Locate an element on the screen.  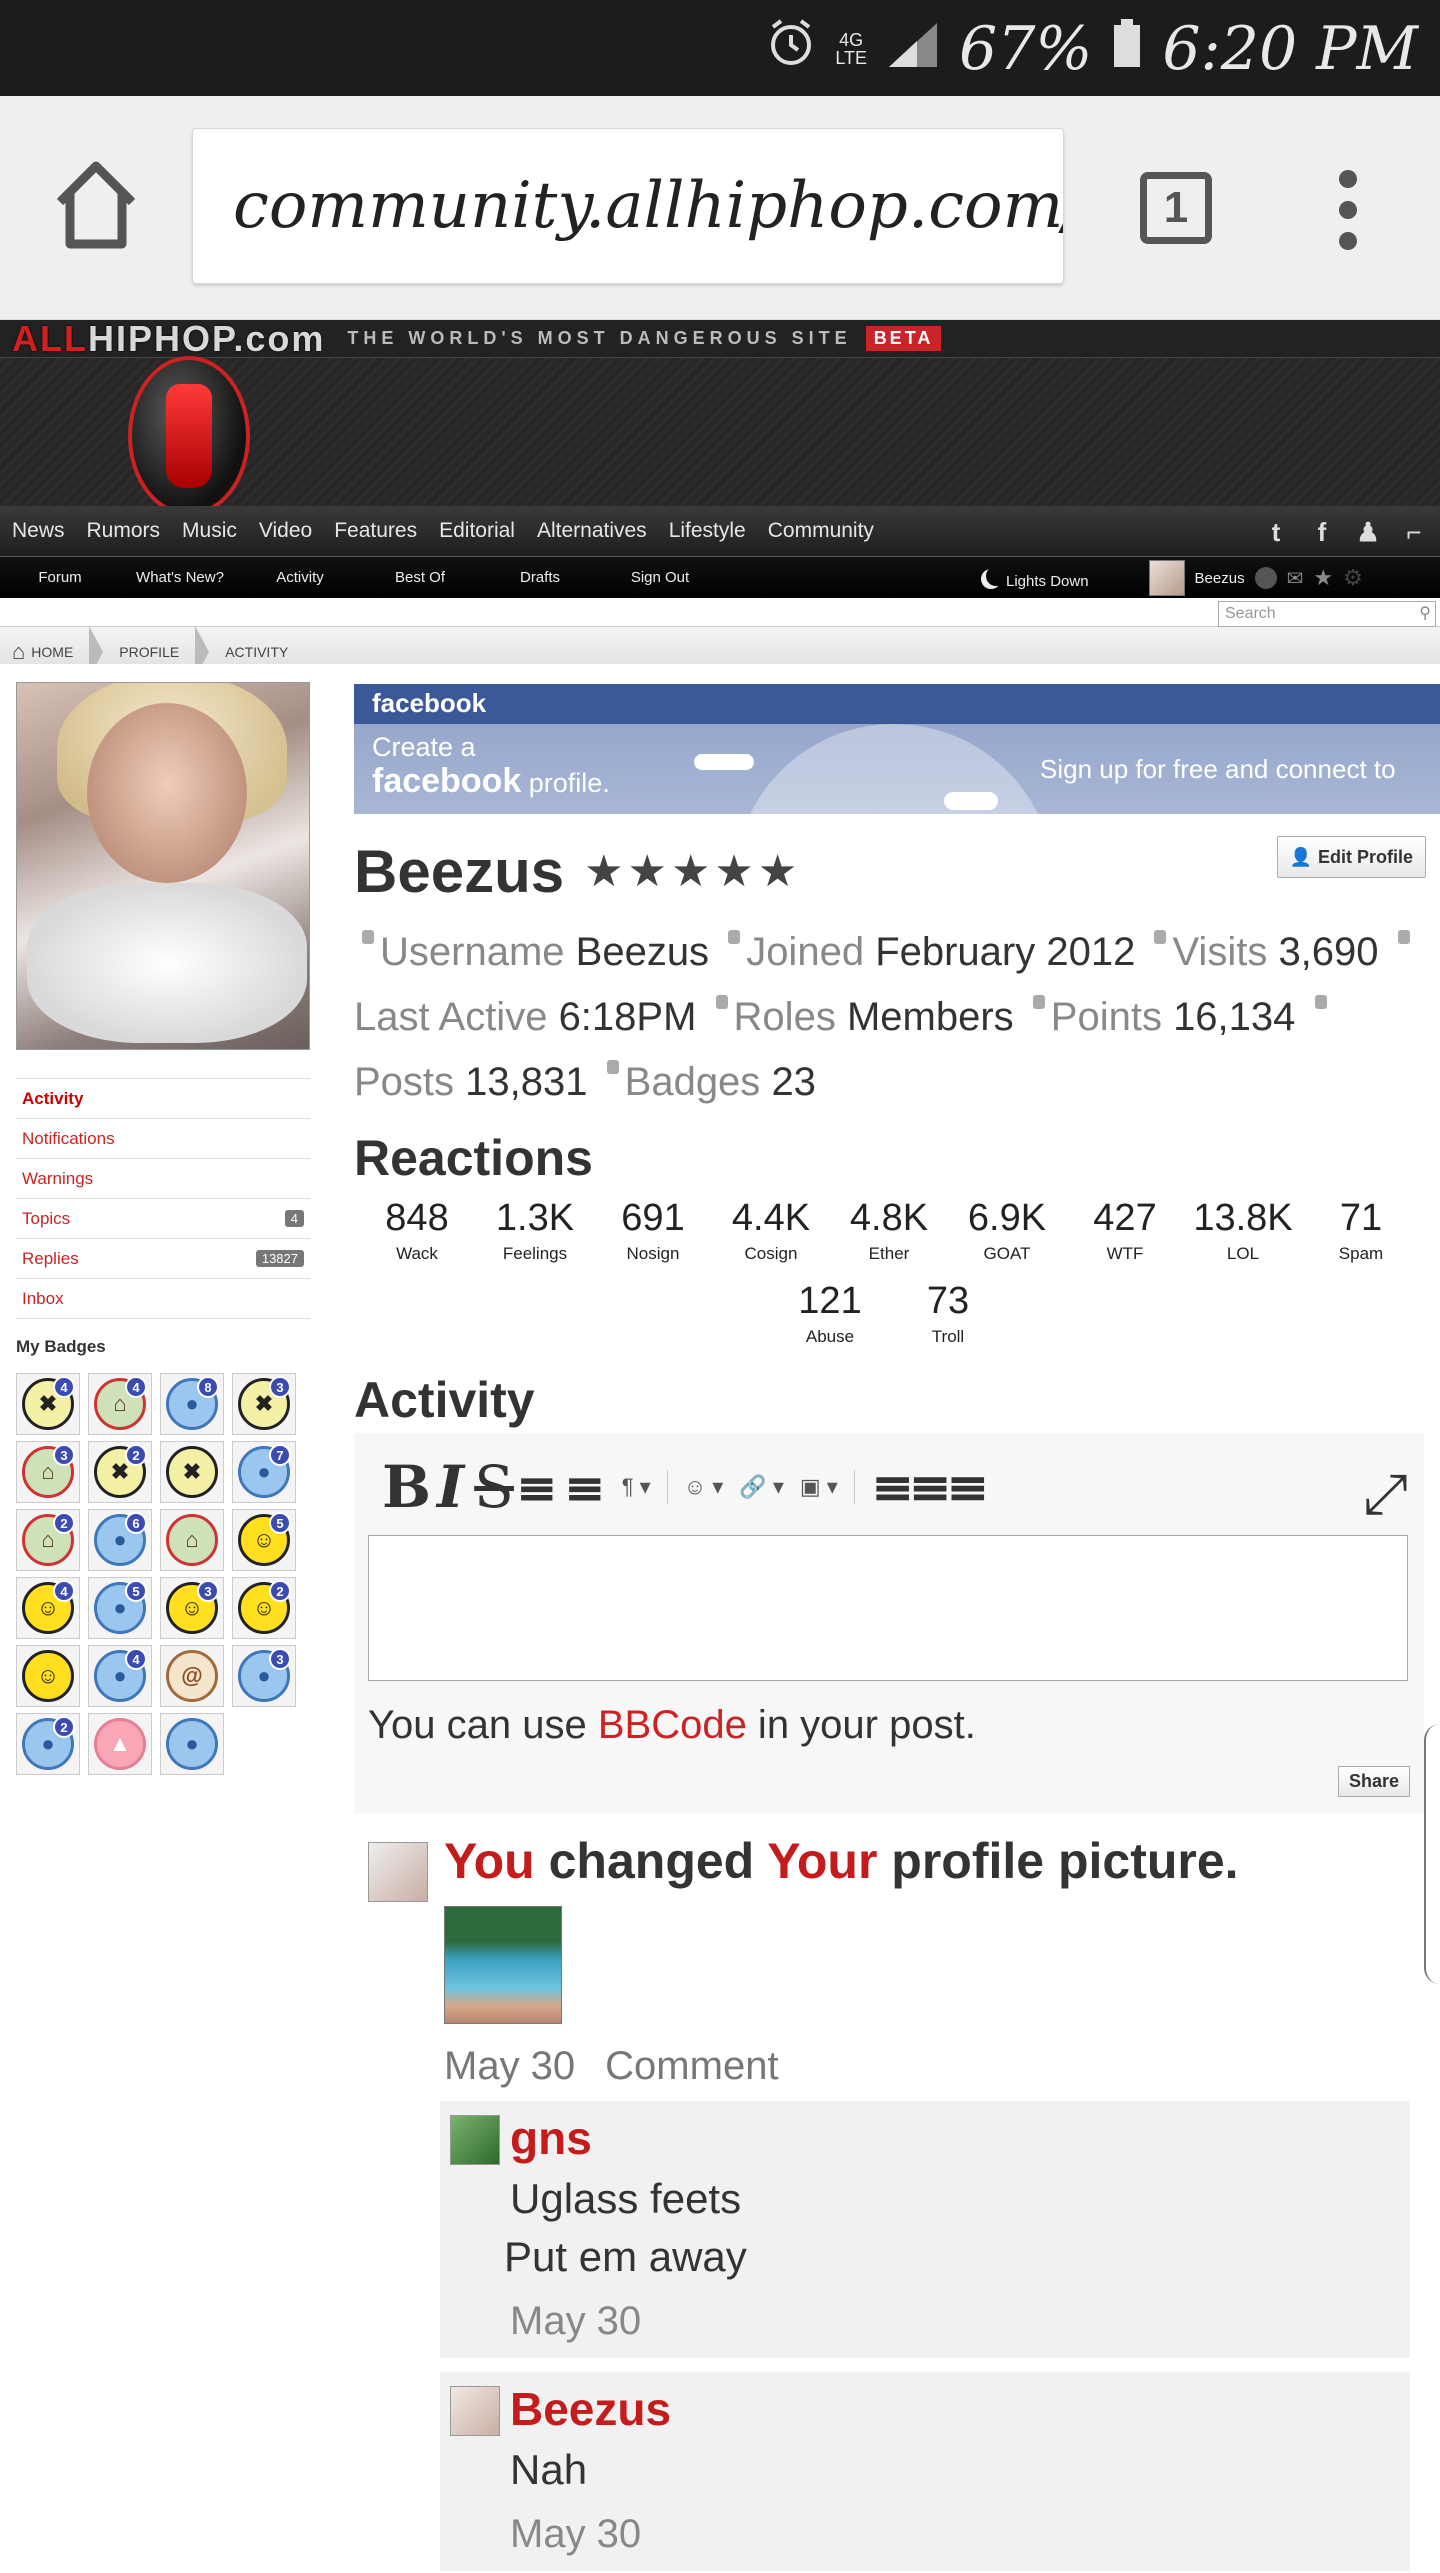
twitter-icon: t is located at coordinates (1276, 532).